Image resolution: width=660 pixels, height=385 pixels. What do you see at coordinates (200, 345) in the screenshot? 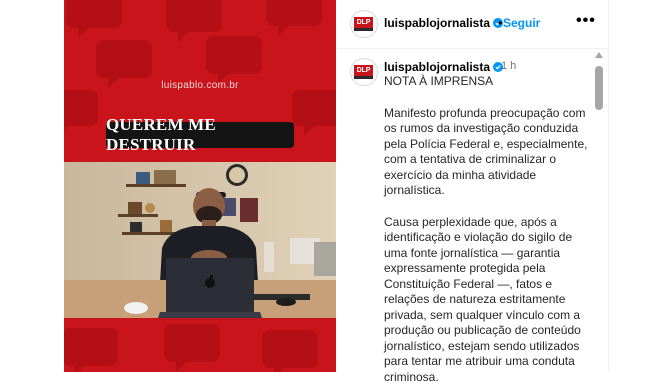
I see `bottom-pattern` at bounding box center [200, 345].